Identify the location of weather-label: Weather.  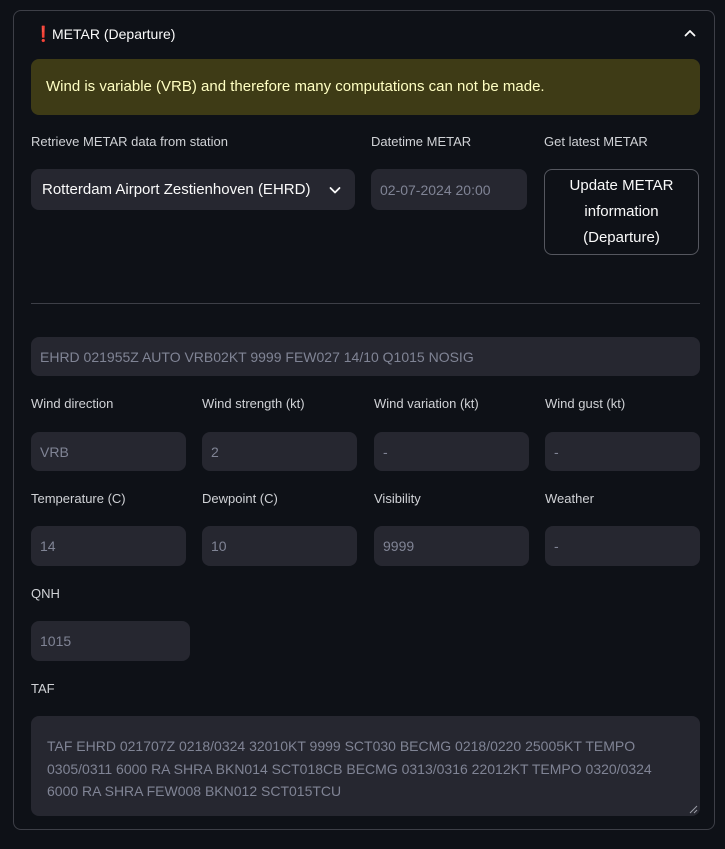
(569, 498).